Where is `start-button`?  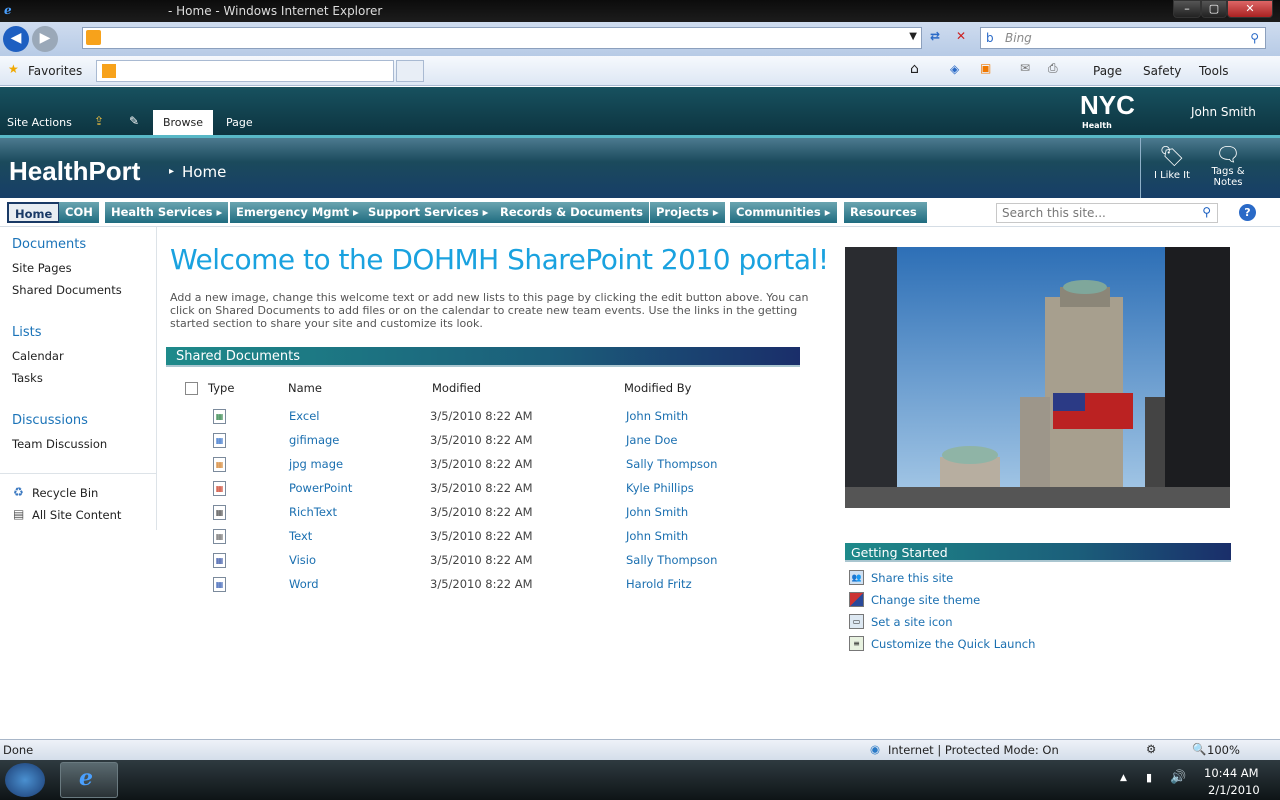
start-button is located at coordinates (25, 780).